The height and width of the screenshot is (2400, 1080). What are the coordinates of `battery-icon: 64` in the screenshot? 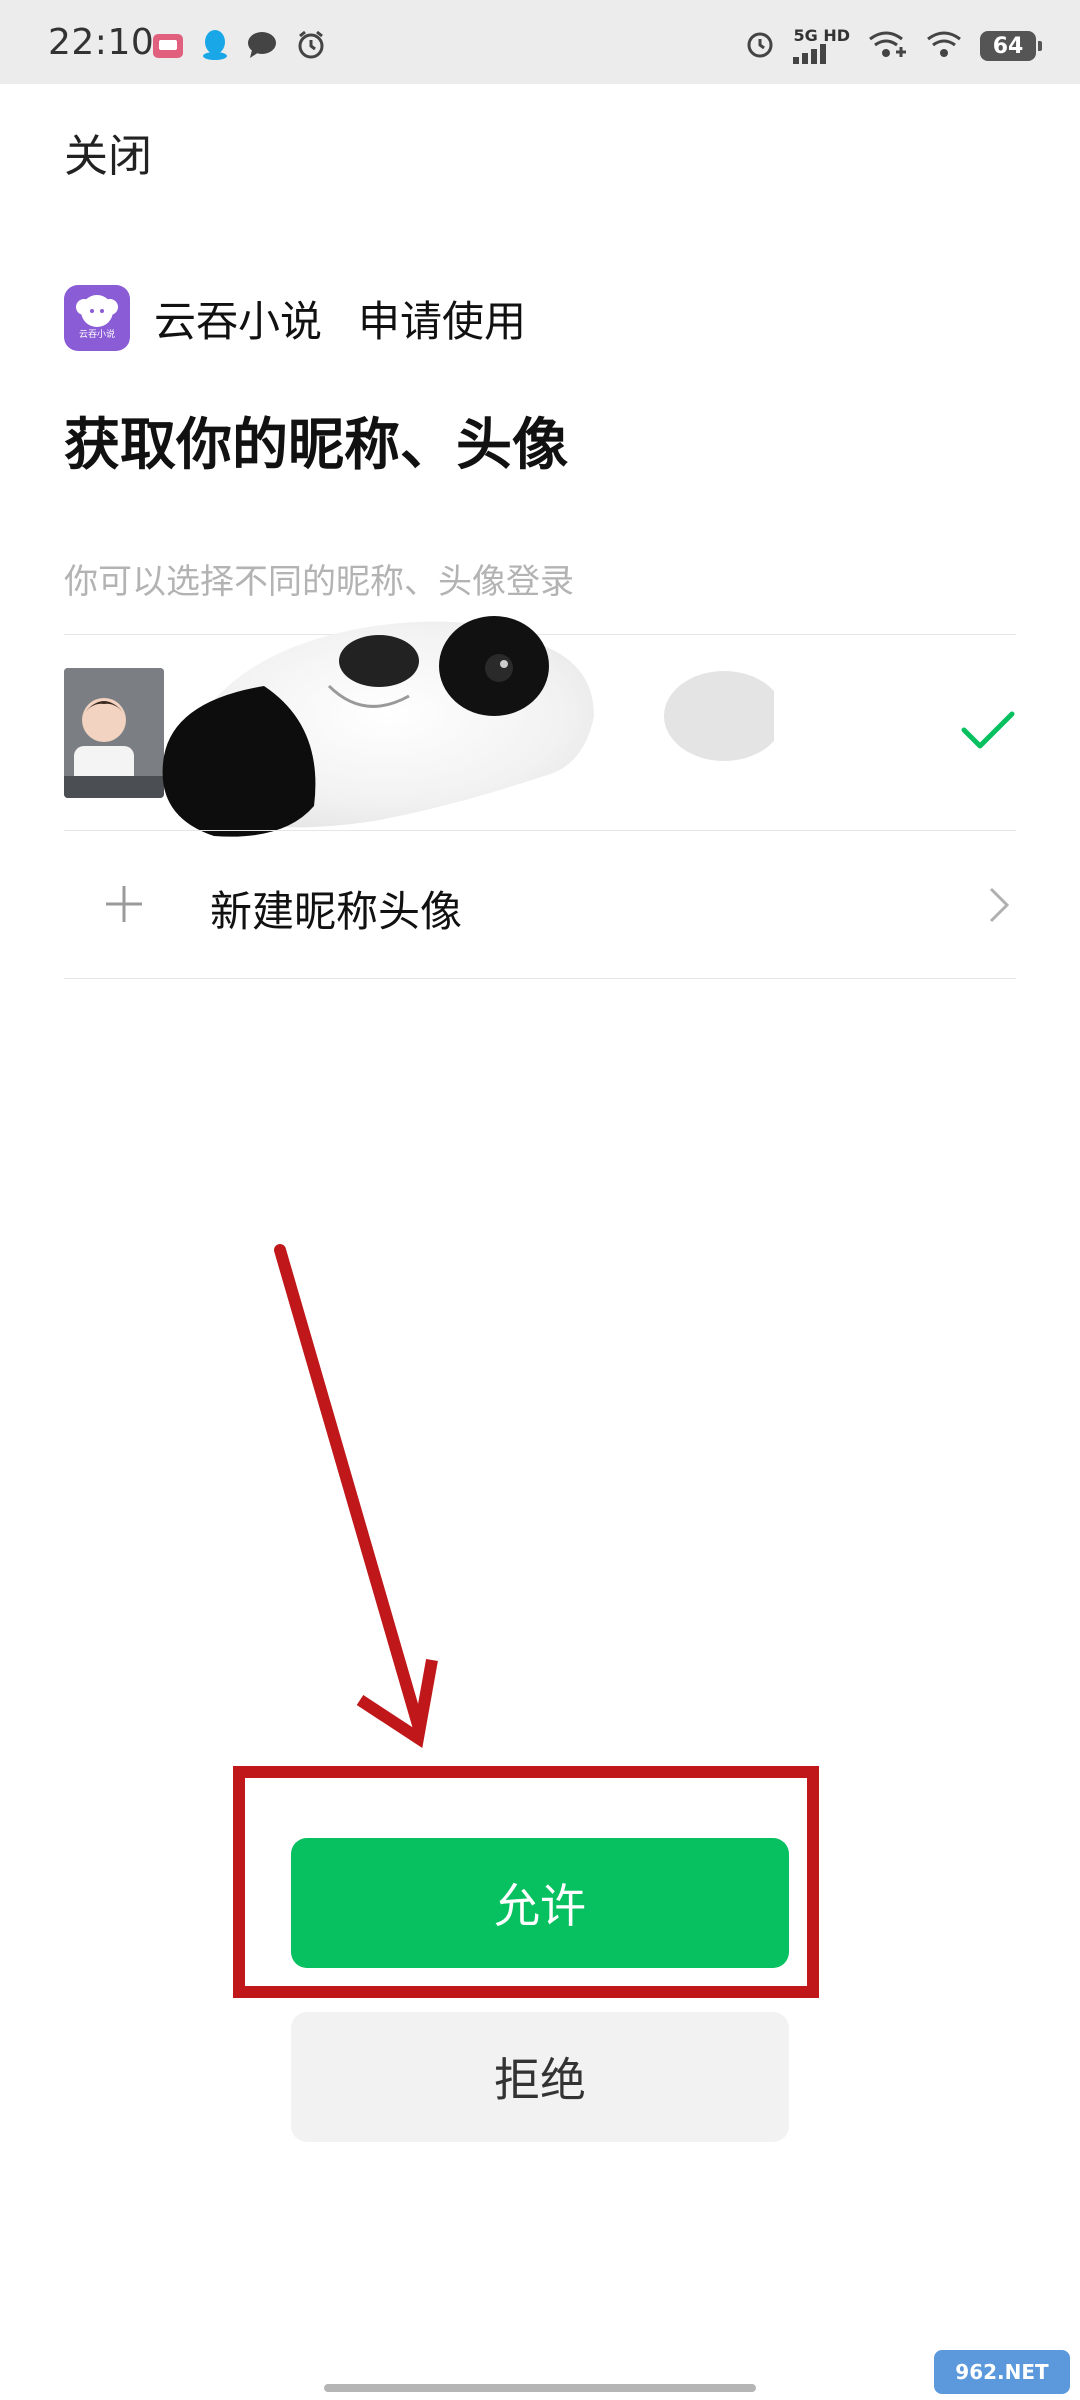 It's located at (1011, 46).